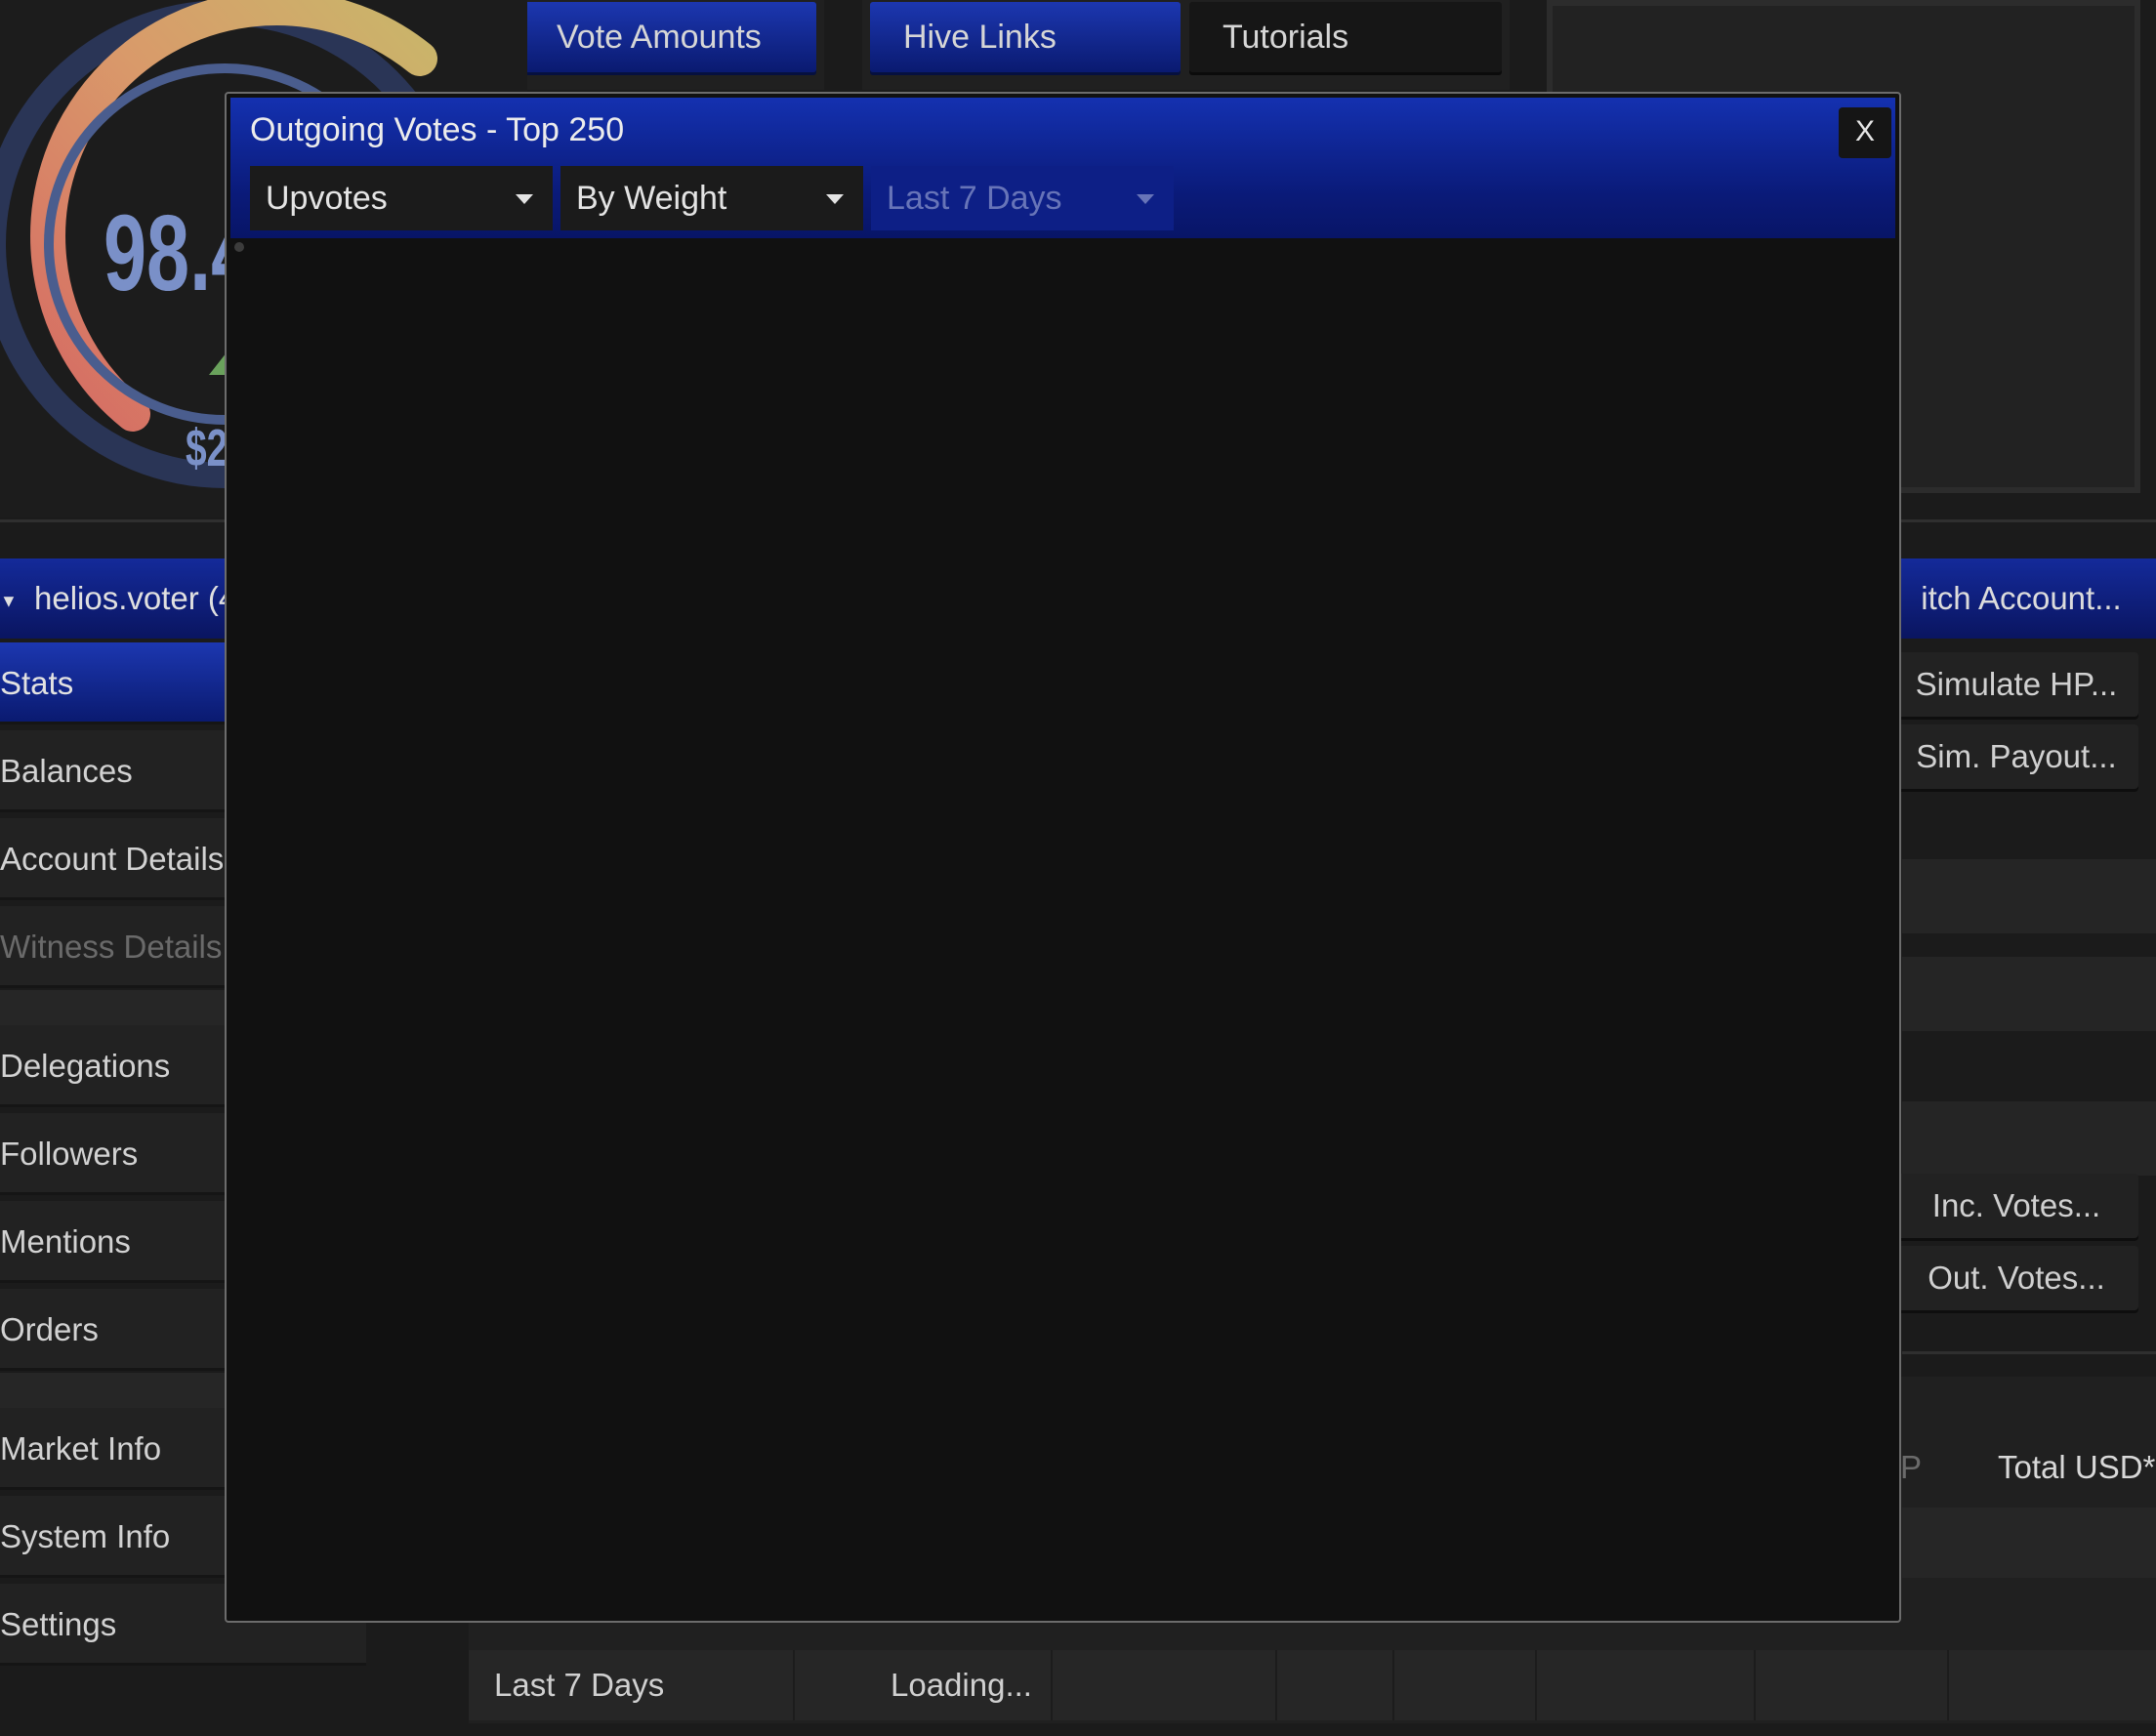 The height and width of the screenshot is (1736, 2156). I want to click on account-name: helios.voter (4, so click(135, 598).